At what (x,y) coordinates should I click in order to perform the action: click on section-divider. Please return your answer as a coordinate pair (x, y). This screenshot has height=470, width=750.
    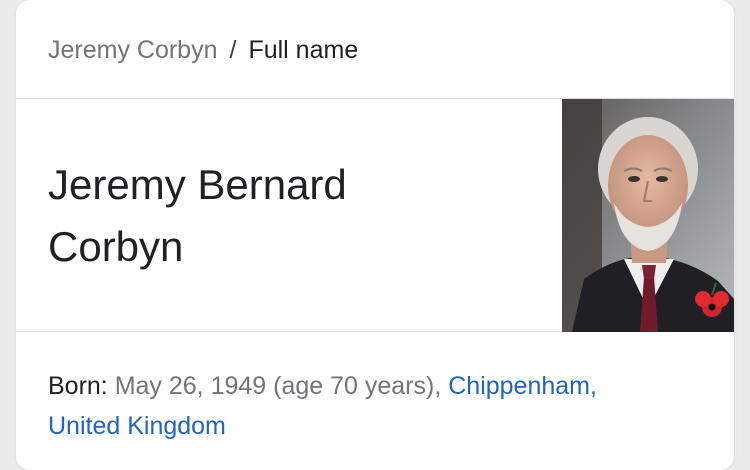
    Looking at the image, I should click on (289, 331).